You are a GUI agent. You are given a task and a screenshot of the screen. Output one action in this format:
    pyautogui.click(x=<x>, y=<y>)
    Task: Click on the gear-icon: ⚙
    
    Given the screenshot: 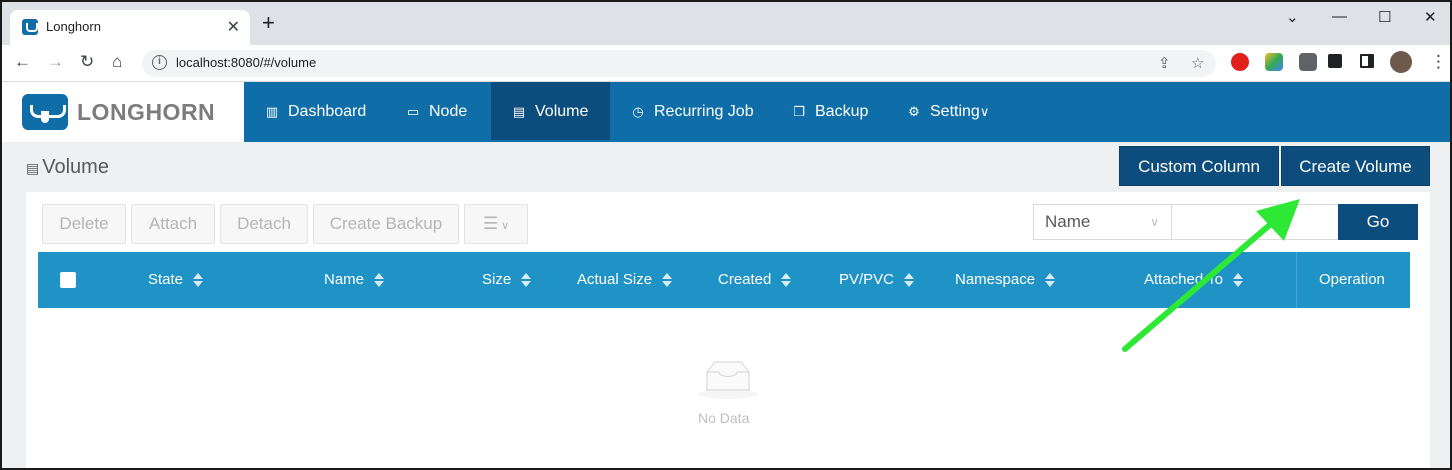 What is the action you would take?
    pyautogui.click(x=914, y=111)
    